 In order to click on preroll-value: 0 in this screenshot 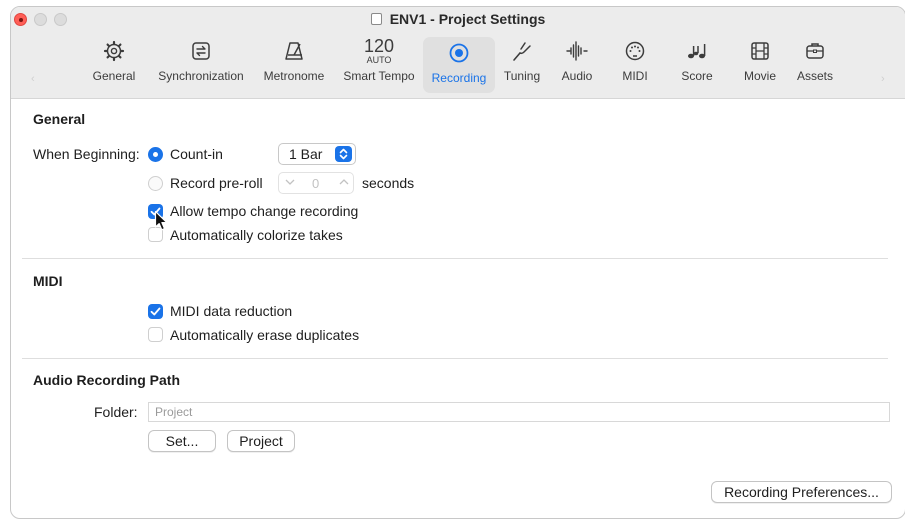, I will do `click(316, 183)`.